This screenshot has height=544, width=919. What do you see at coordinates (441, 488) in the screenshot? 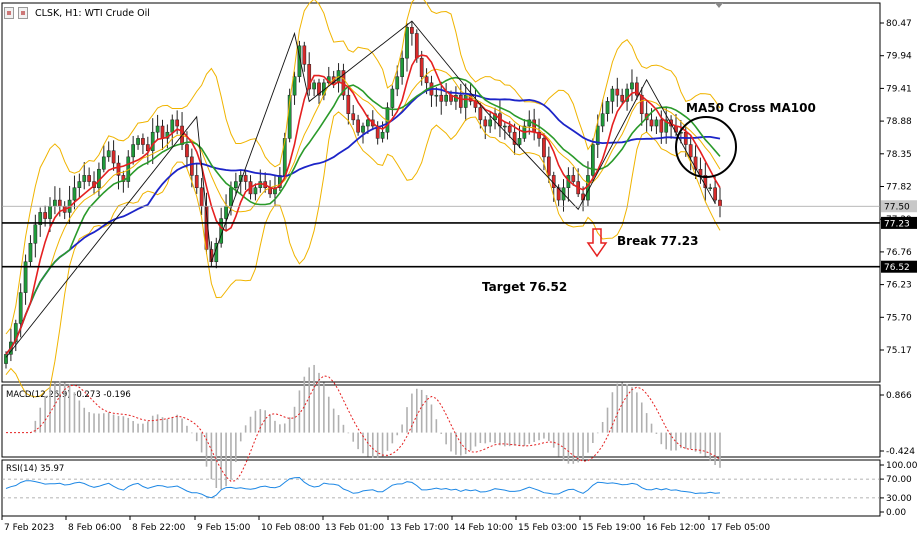
I see `rsi-pane` at bounding box center [441, 488].